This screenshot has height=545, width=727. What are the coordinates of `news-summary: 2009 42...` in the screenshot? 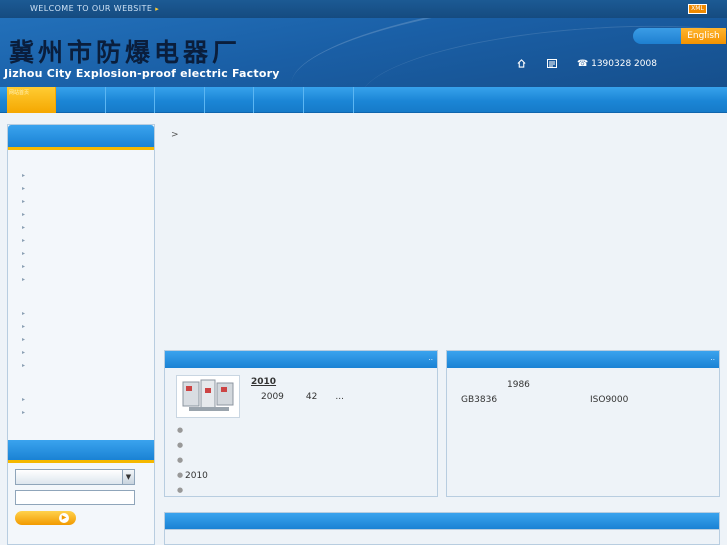 It's located at (302, 397).